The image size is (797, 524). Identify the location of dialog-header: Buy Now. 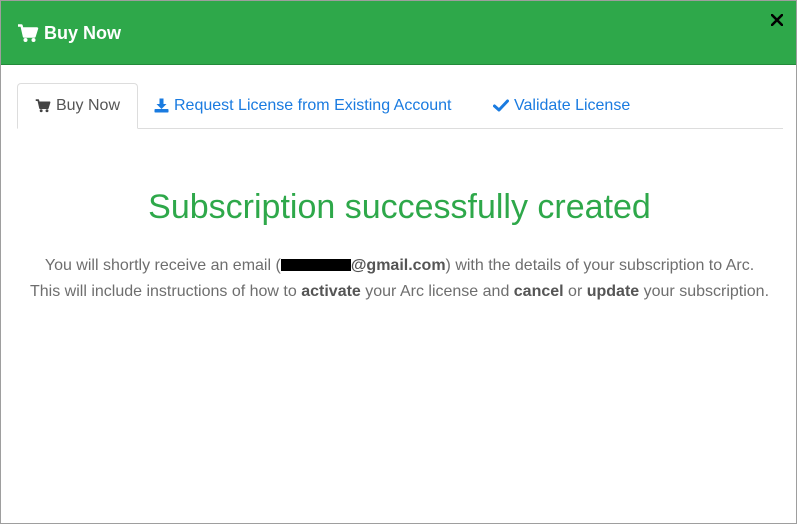
(398, 33).